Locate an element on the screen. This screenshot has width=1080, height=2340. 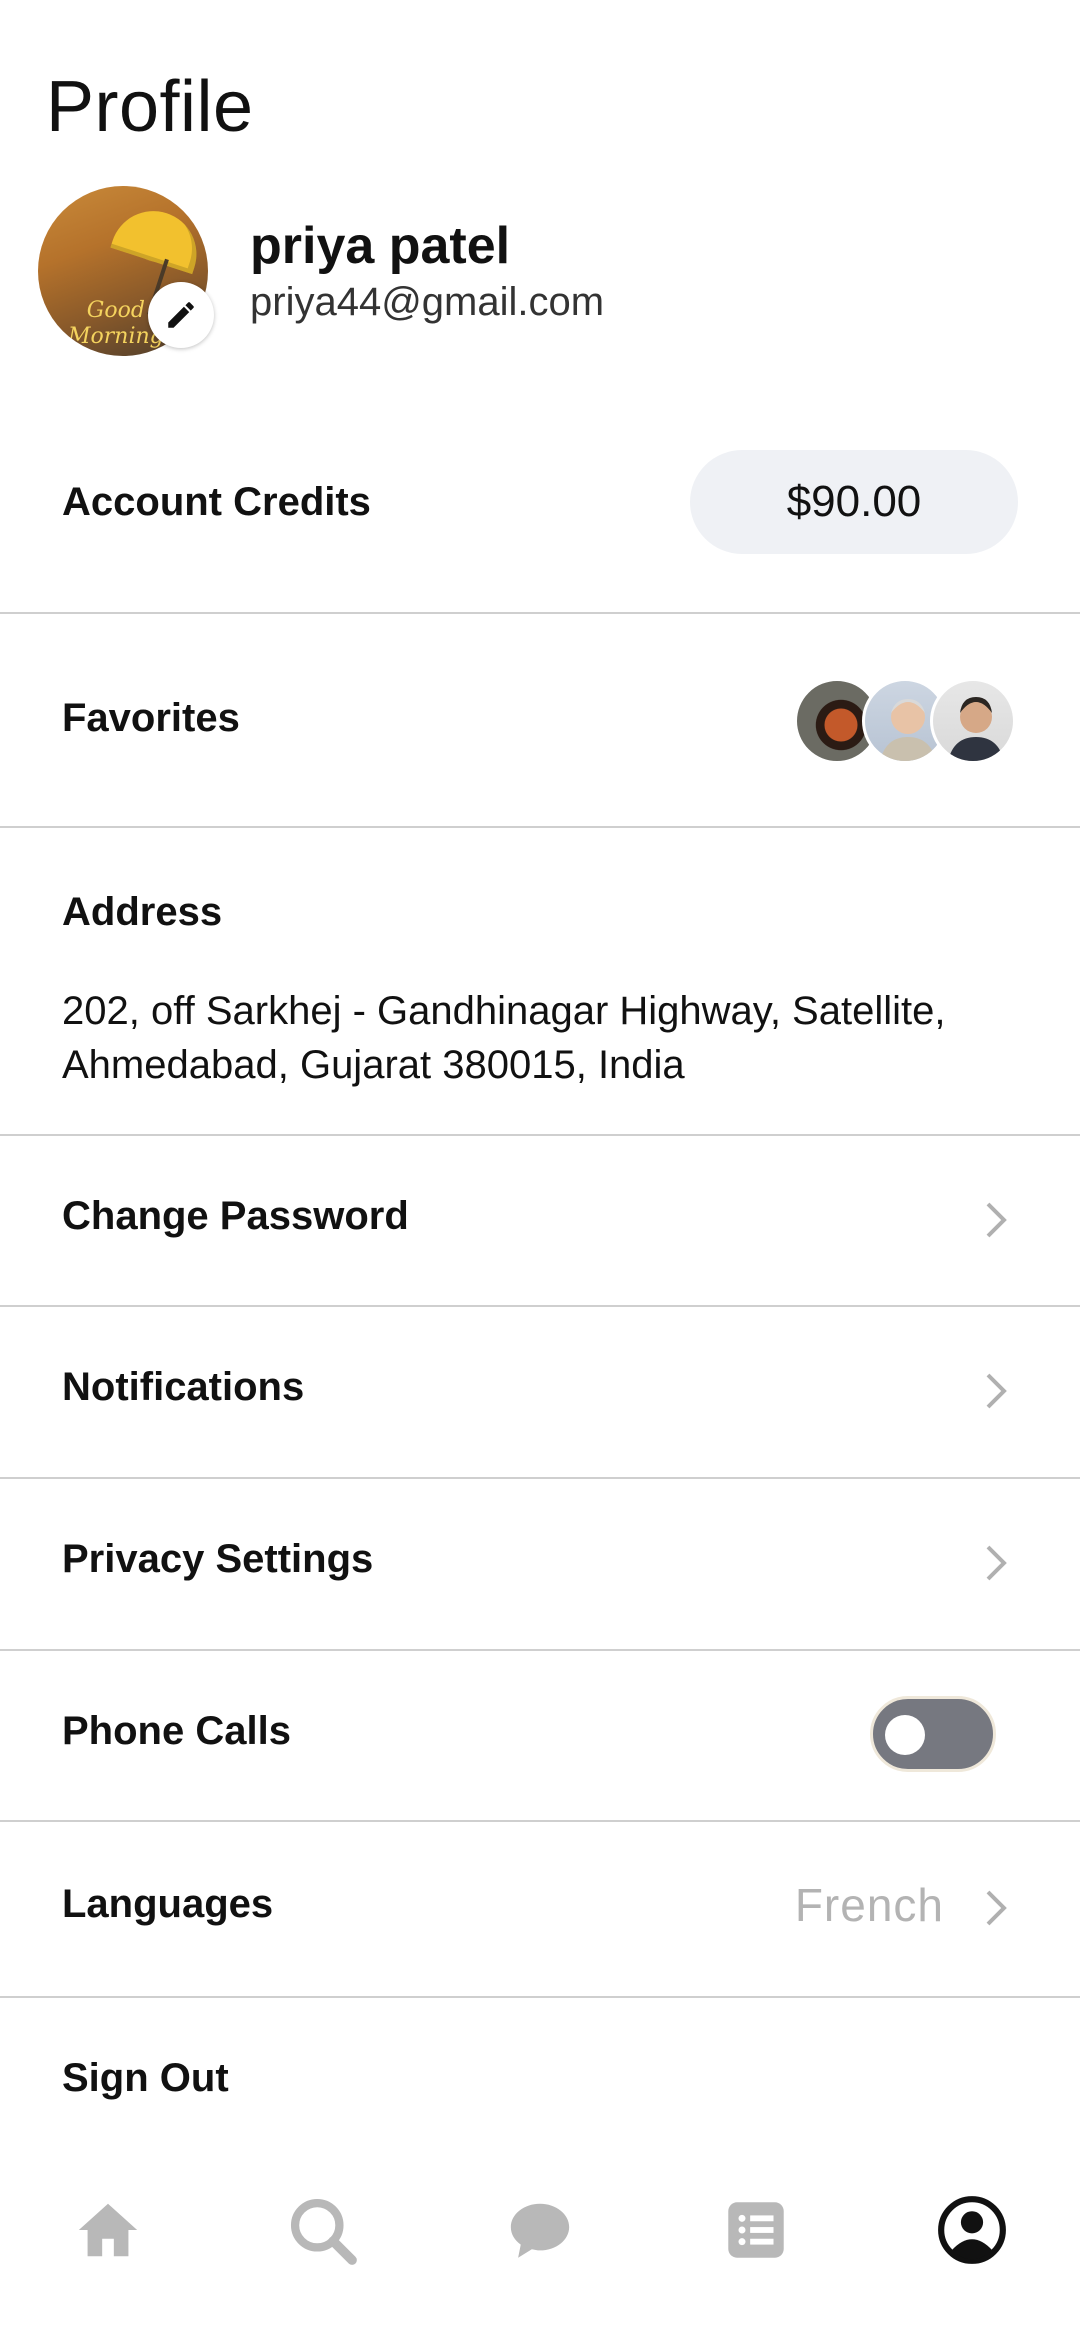
tab-list is located at coordinates (756, 2230).